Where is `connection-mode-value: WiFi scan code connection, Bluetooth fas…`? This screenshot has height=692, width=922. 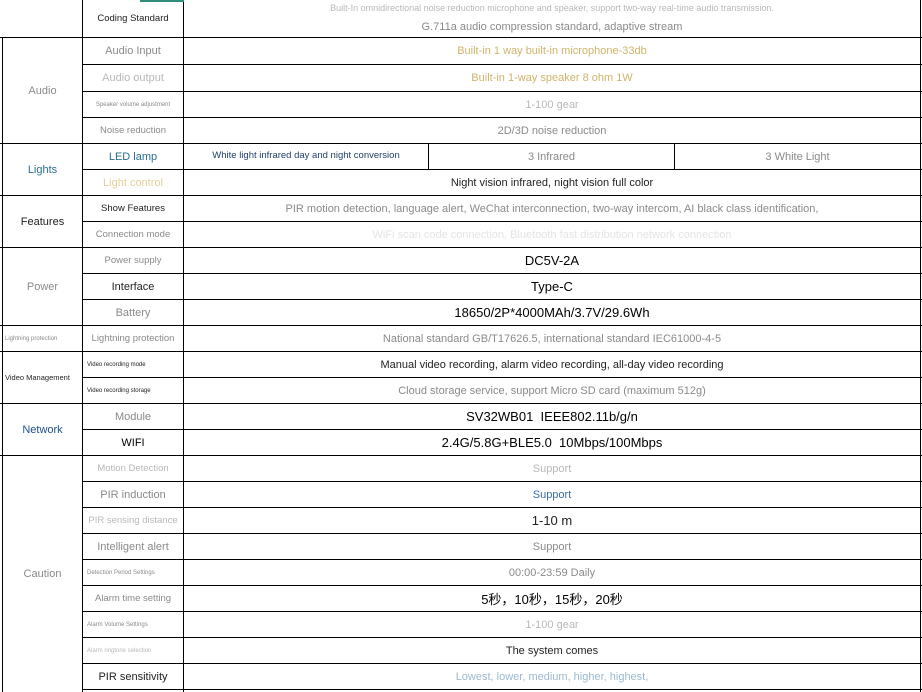 connection-mode-value: WiFi scan code connection, Bluetooth fas… is located at coordinates (552, 234).